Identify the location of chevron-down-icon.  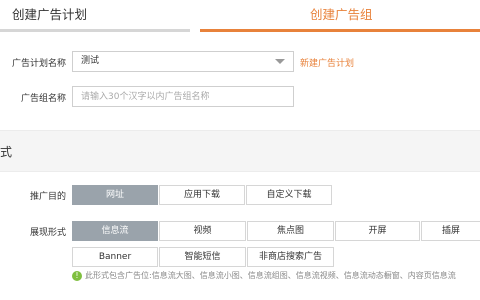
(280, 61).